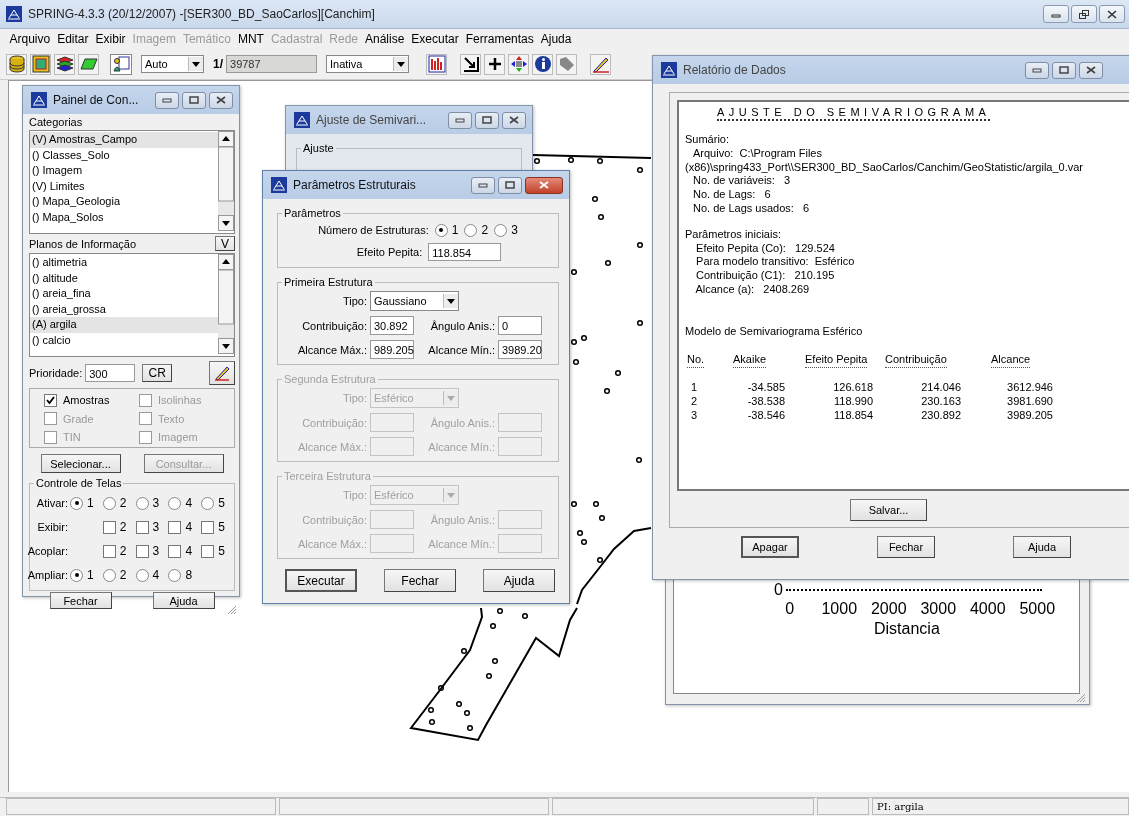 The width and height of the screenshot is (1129, 816). What do you see at coordinates (64, 64) in the screenshot?
I see `layers-tool-button` at bounding box center [64, 64].